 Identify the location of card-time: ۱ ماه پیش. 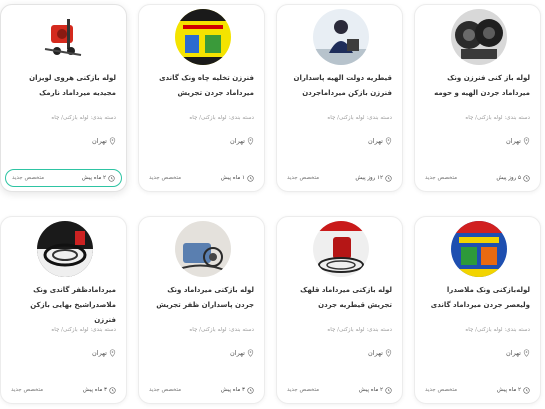
(237, 178).